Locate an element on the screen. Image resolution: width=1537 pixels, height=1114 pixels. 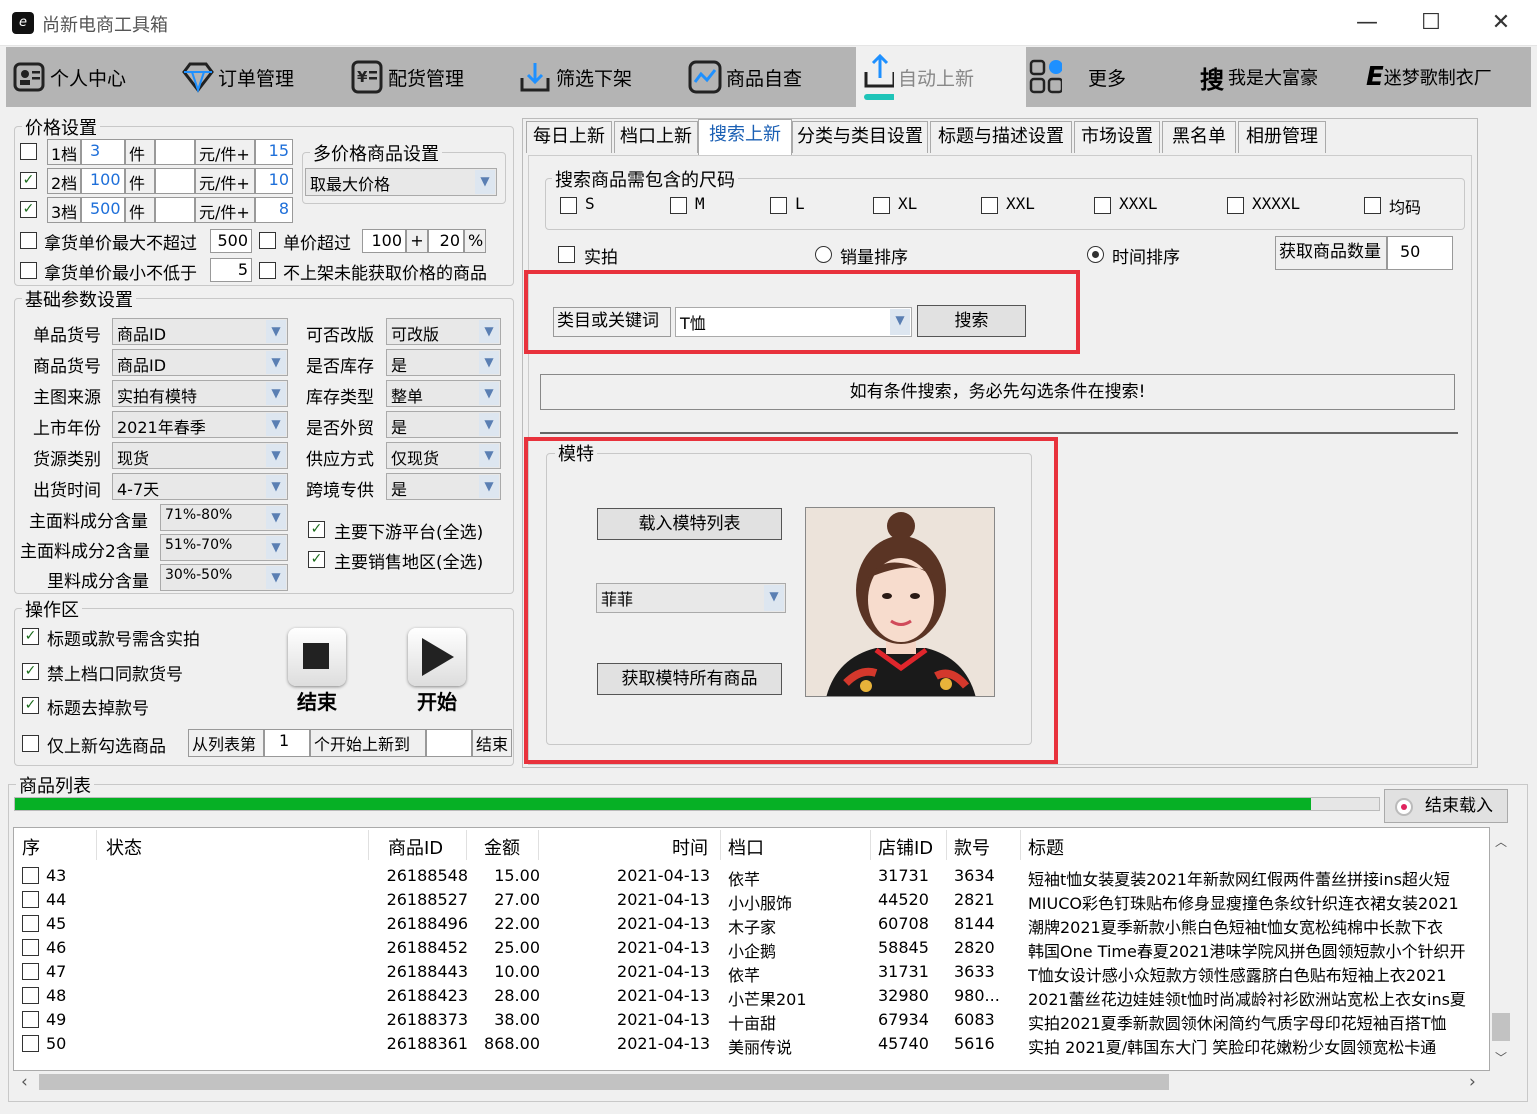
from-input: 1 is located at coordinates (287, 743).